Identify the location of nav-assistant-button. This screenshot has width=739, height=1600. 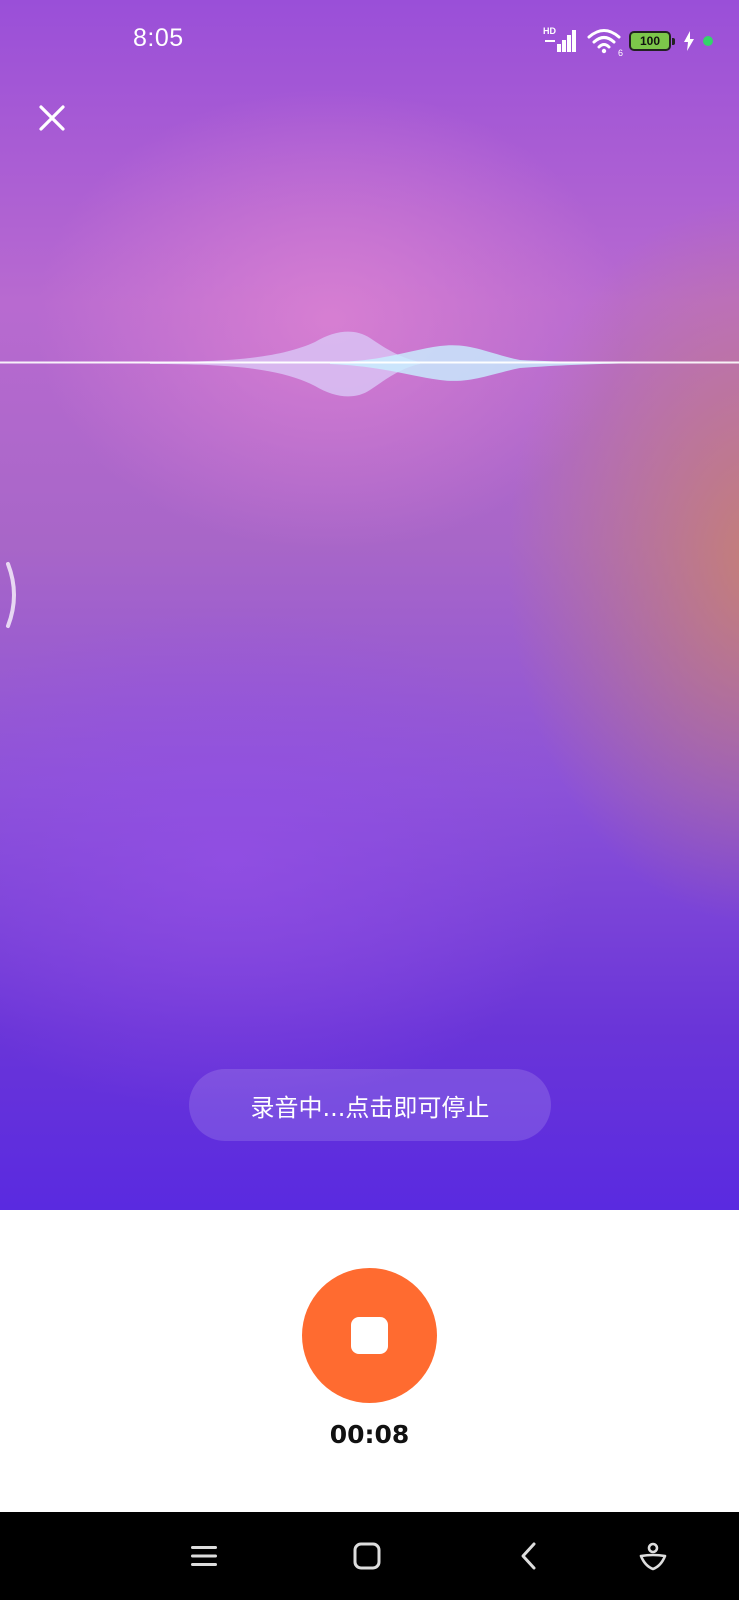
(653, 1556).